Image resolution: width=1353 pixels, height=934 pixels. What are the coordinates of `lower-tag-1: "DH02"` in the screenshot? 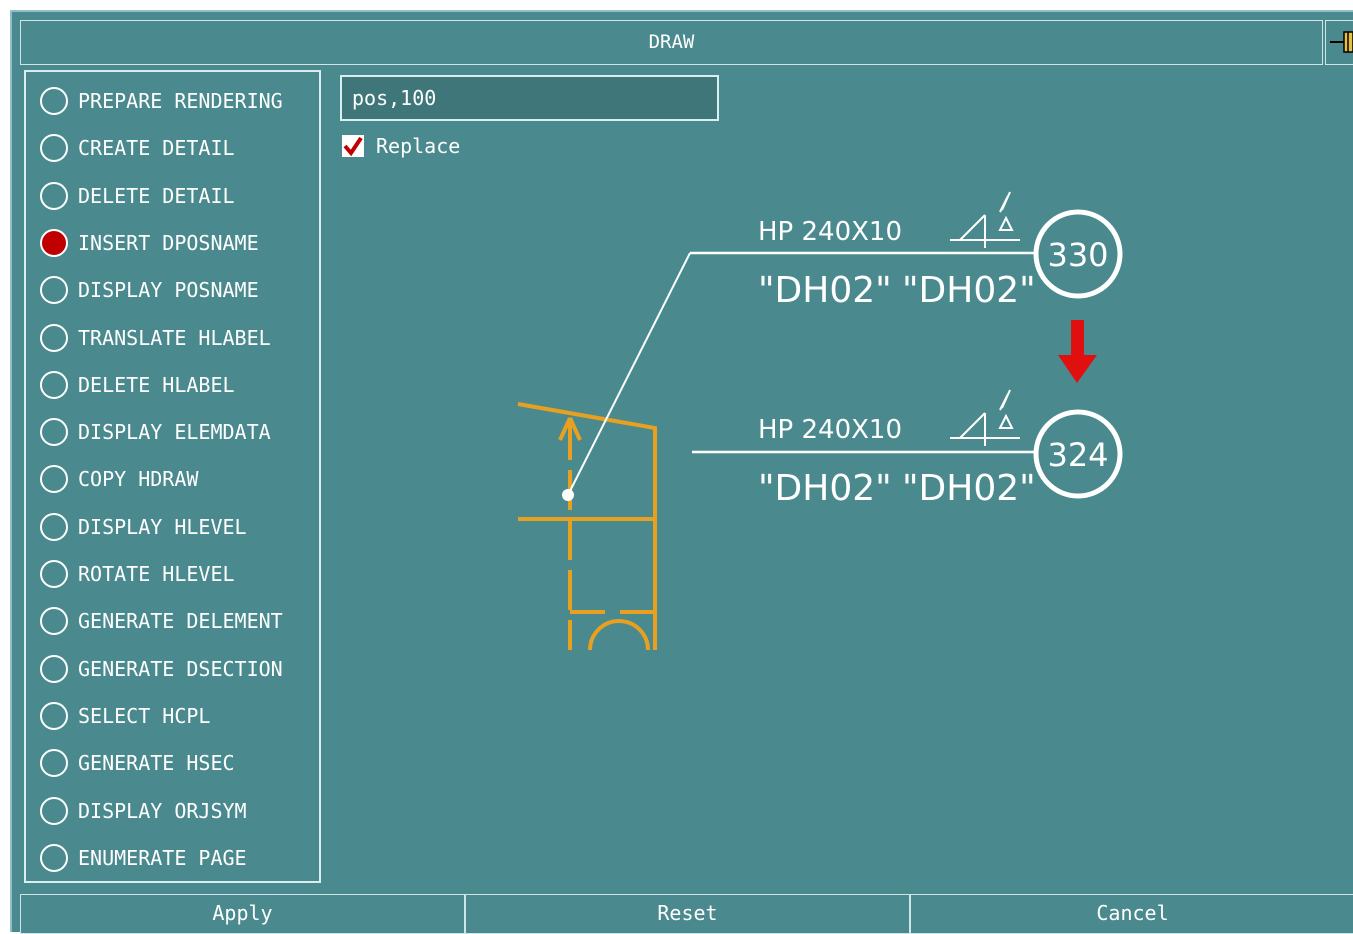 It's located at (825, 488).